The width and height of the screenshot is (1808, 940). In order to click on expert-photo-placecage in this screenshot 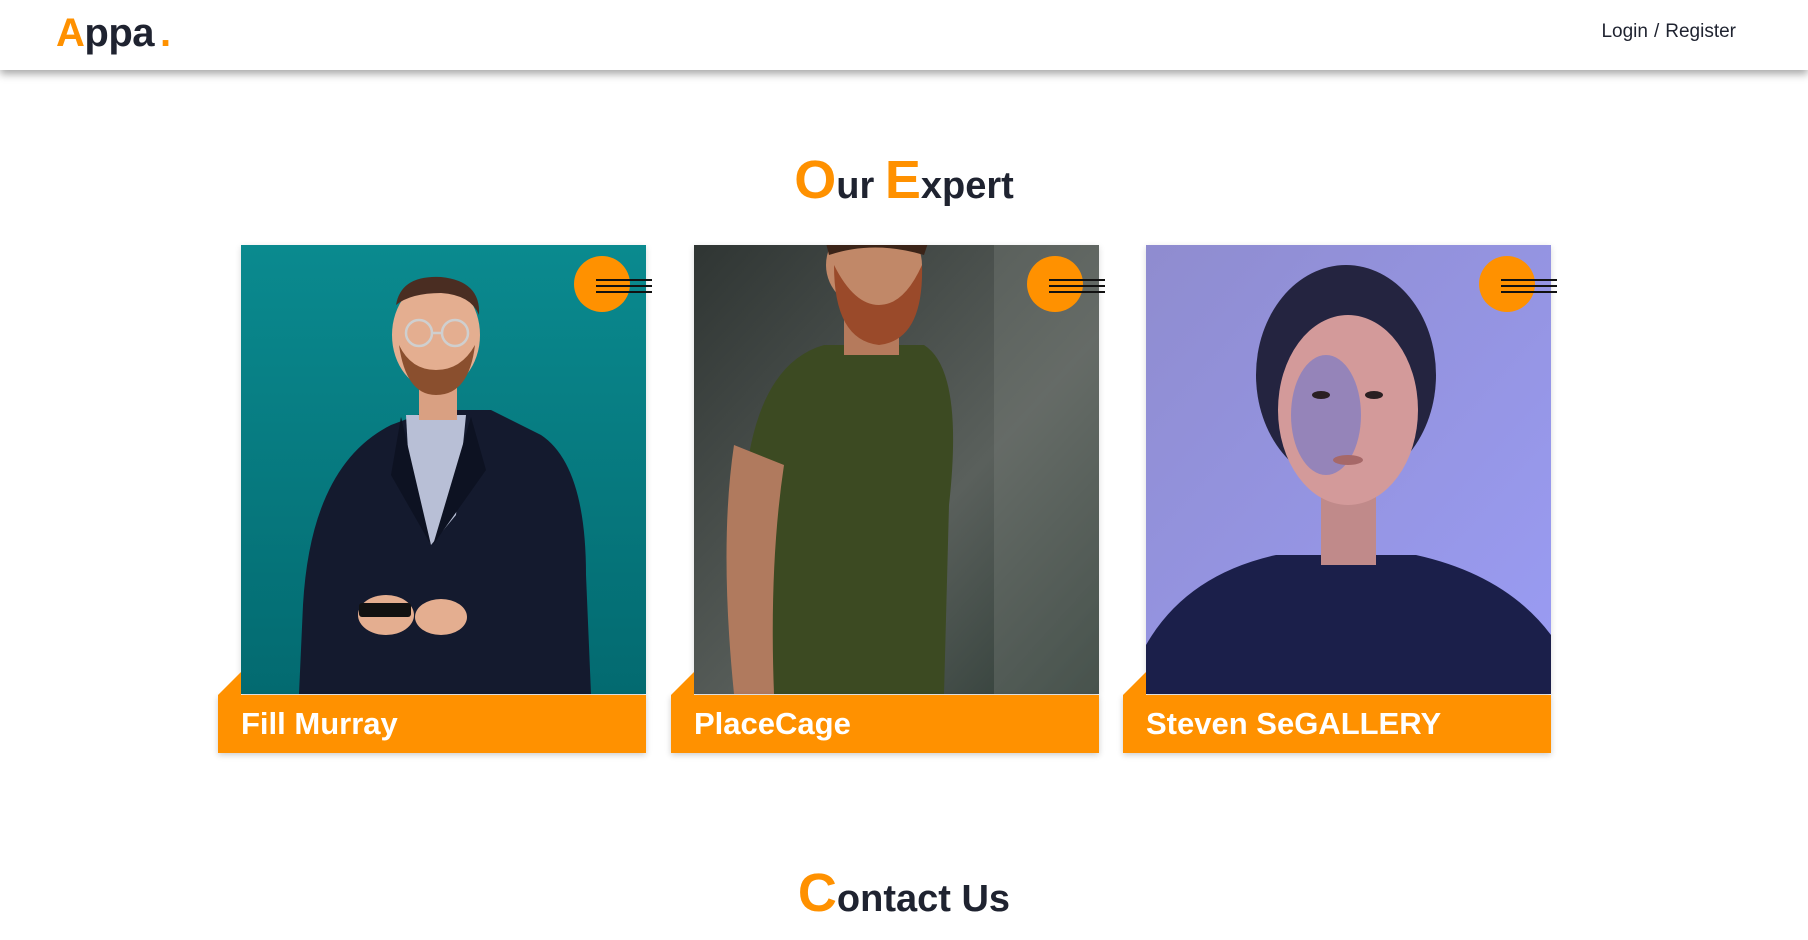, I will do `click(896, 469)`.